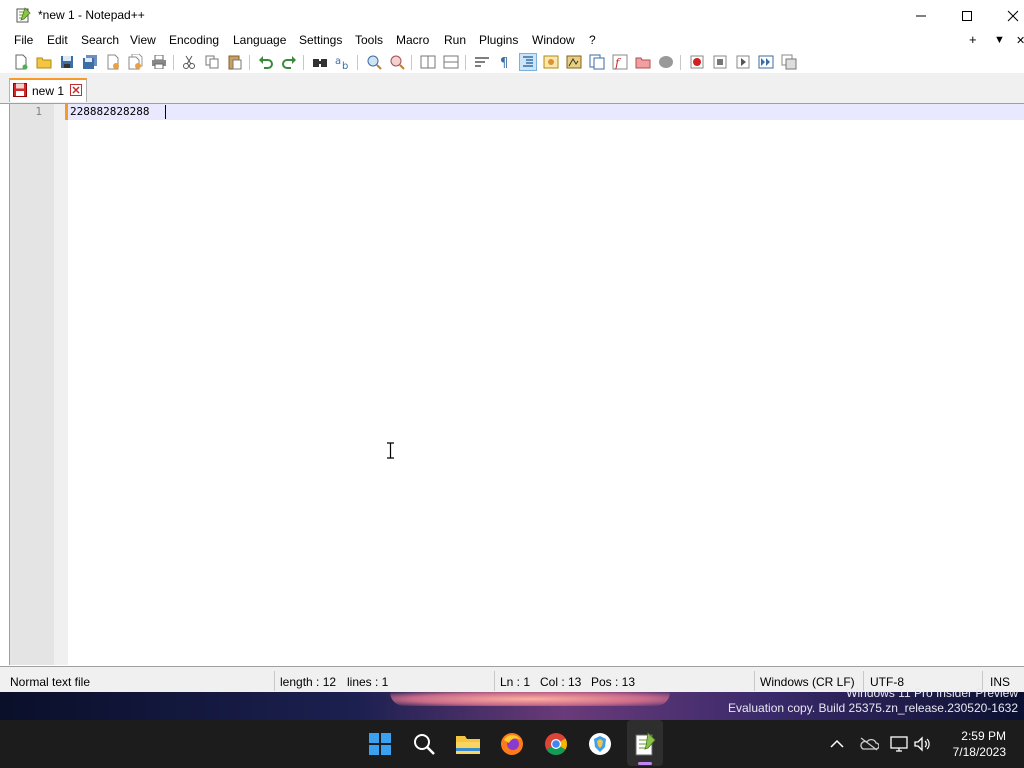  What do you see at coordinates (900, 744) in the screenshot?
I see `network-icon` at bounding box center [900, 744].